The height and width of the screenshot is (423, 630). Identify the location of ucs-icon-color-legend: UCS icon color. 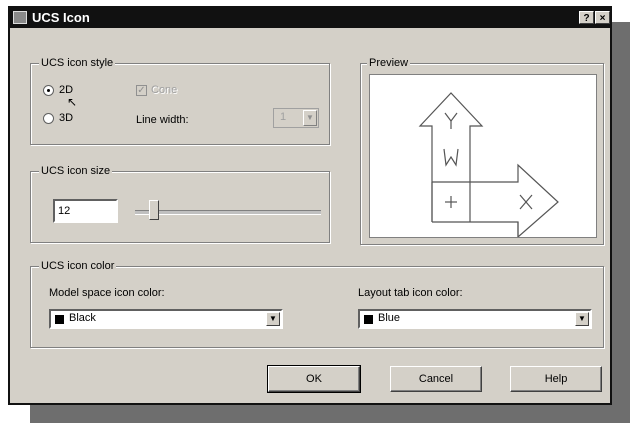
(78, 266).